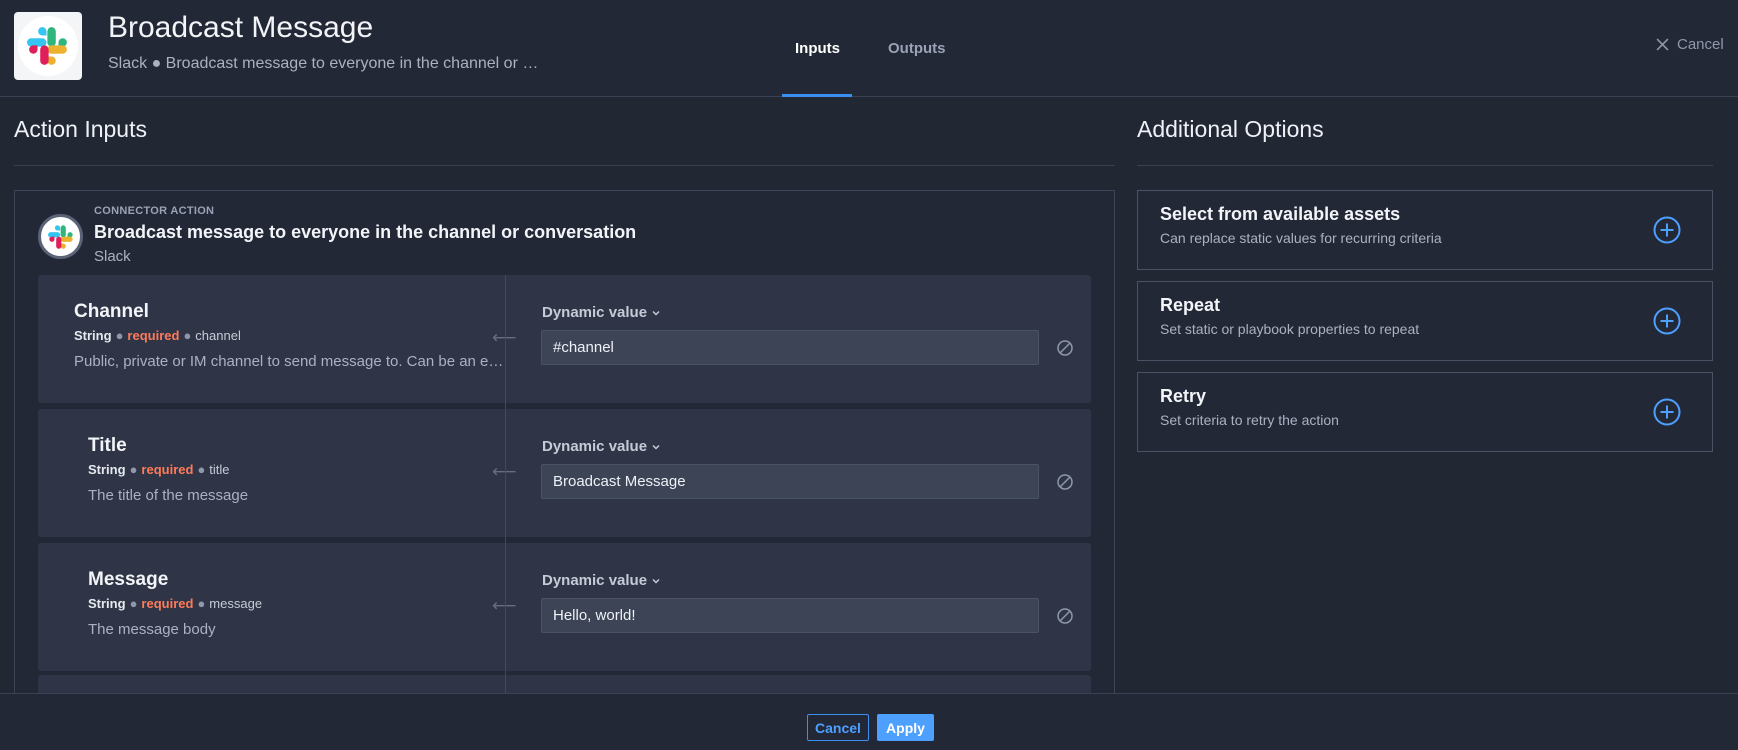  I want to click on app-logo, so click(48, 46).